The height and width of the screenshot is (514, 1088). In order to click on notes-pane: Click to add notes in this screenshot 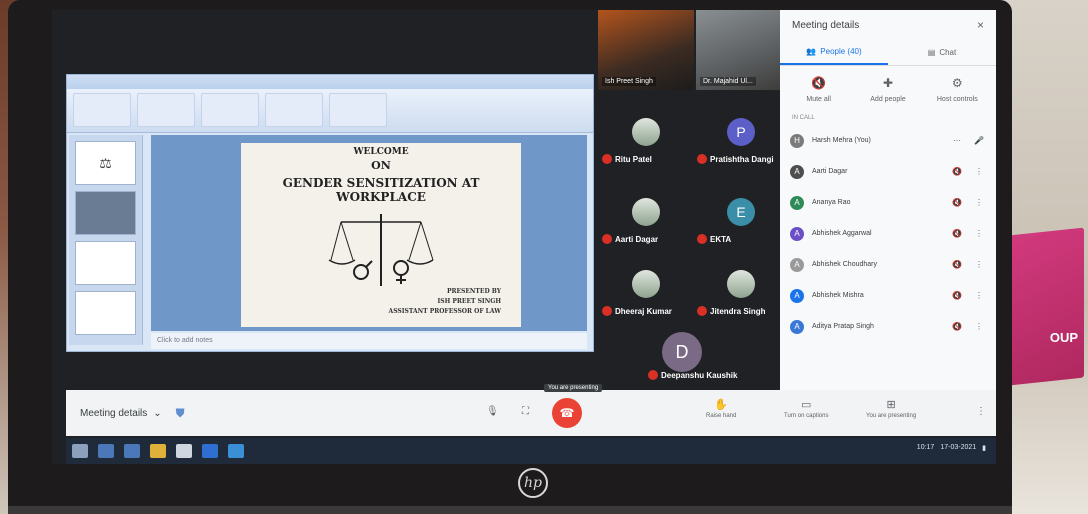, I will do `click(369, 341)`.